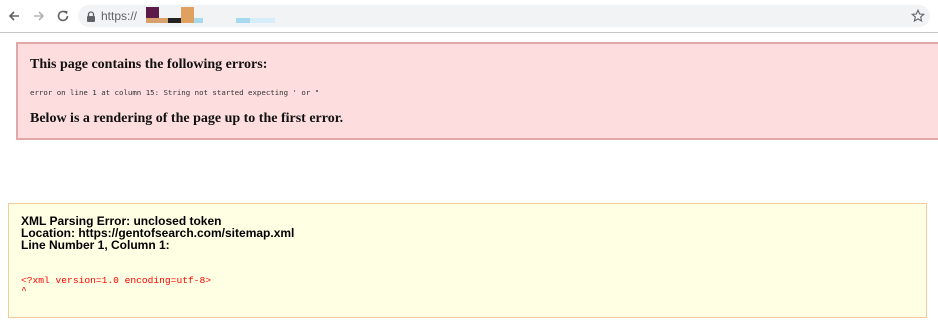 This screenshot has height=330, width=938. What do you see at coordinates (149, 64) in the screenshot?
I see `error-title: This page contains the following errors:` at bounding box center [149, 64].